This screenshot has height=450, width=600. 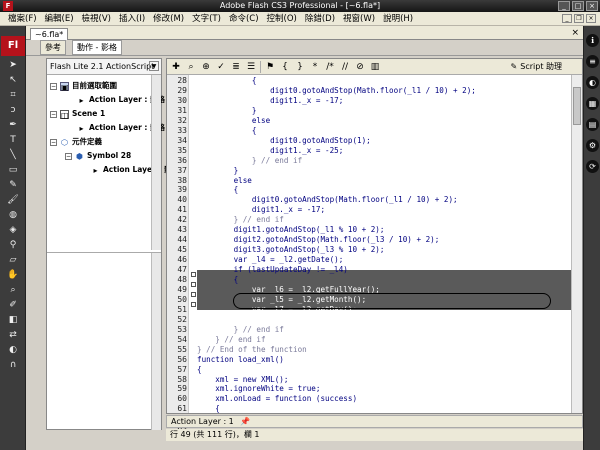 What do you see at coordinates (13, 320) in the screenshot?
I see `fill-color-icon: ◧` at bounding box center [13, 320].